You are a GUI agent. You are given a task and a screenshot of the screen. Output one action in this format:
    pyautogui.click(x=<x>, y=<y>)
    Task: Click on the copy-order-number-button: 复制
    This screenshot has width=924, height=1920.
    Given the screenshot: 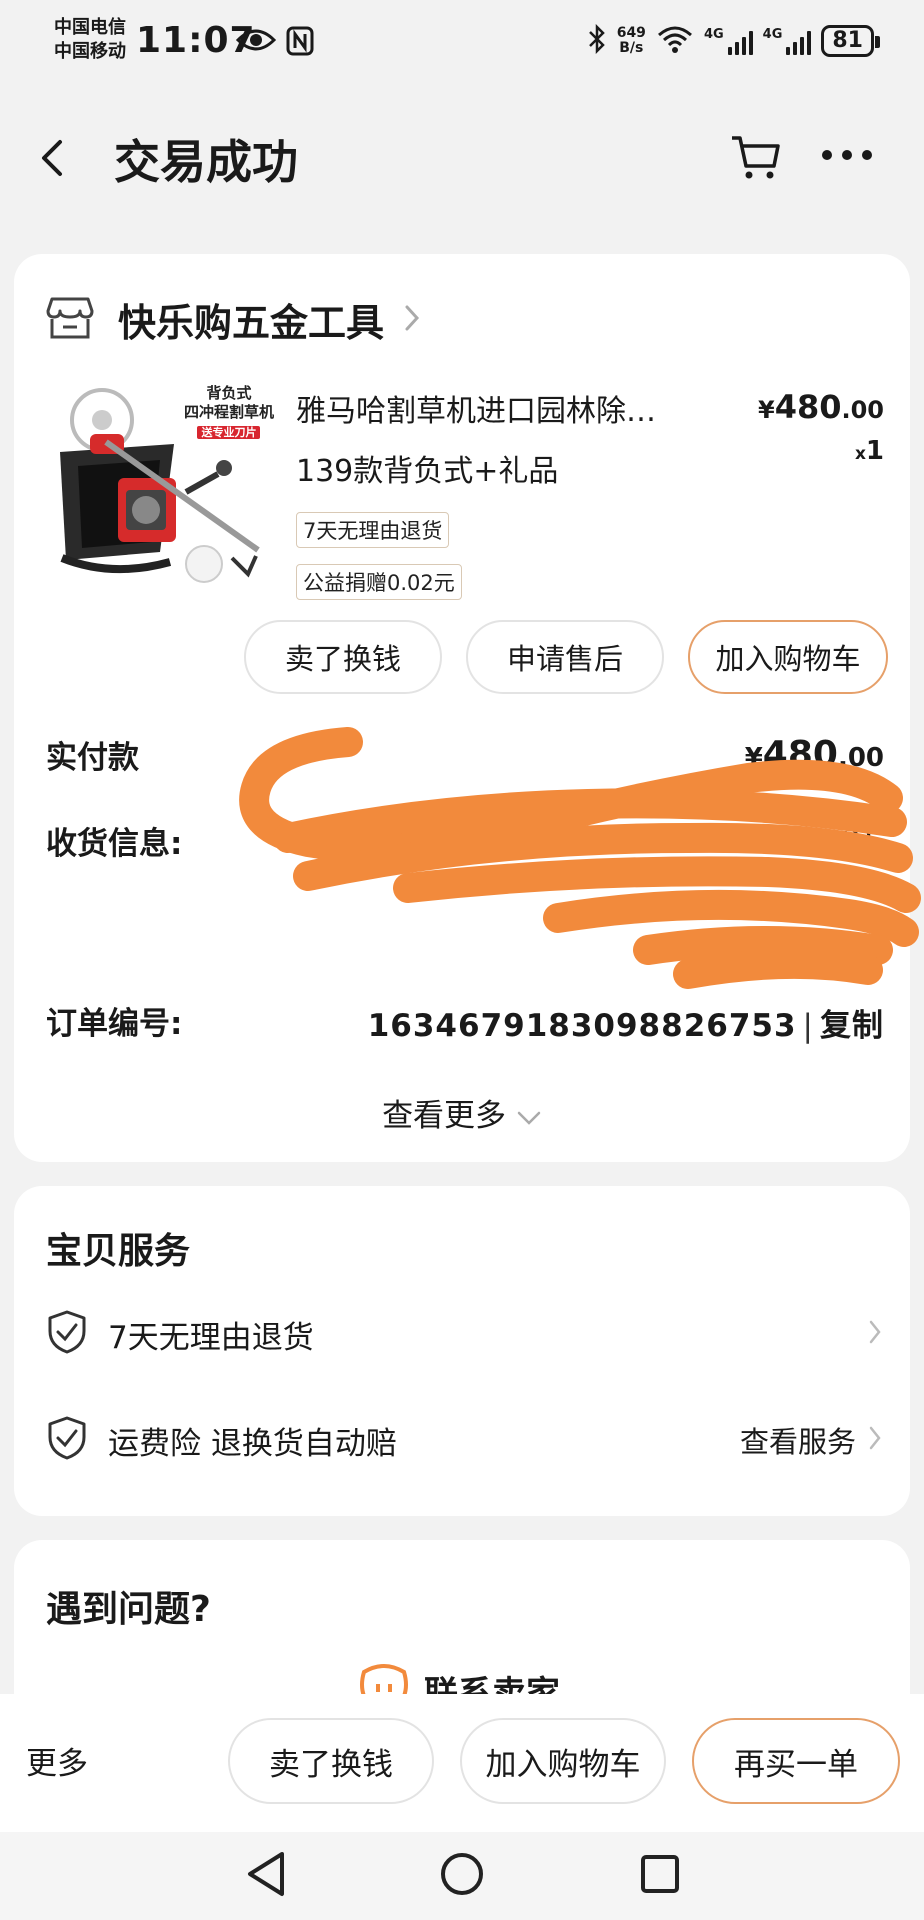 What is the action you would take?
    pyautogui.click(x=852, y=1026)
    